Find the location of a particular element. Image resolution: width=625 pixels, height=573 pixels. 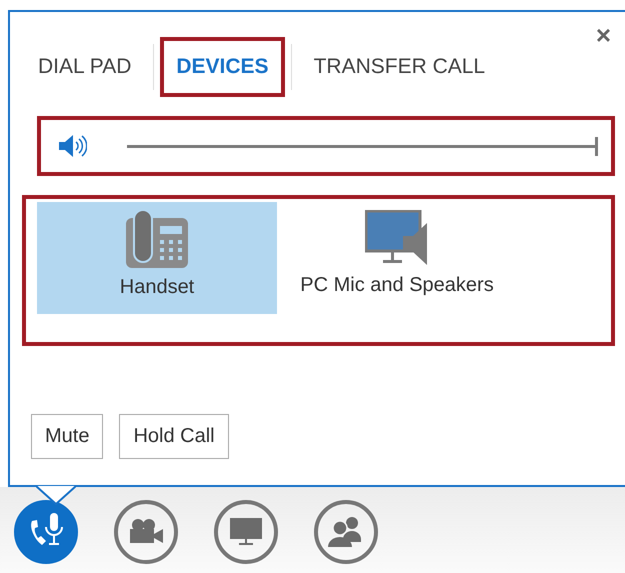

tab: DIAL PAD is located at coordinates (85, 67).